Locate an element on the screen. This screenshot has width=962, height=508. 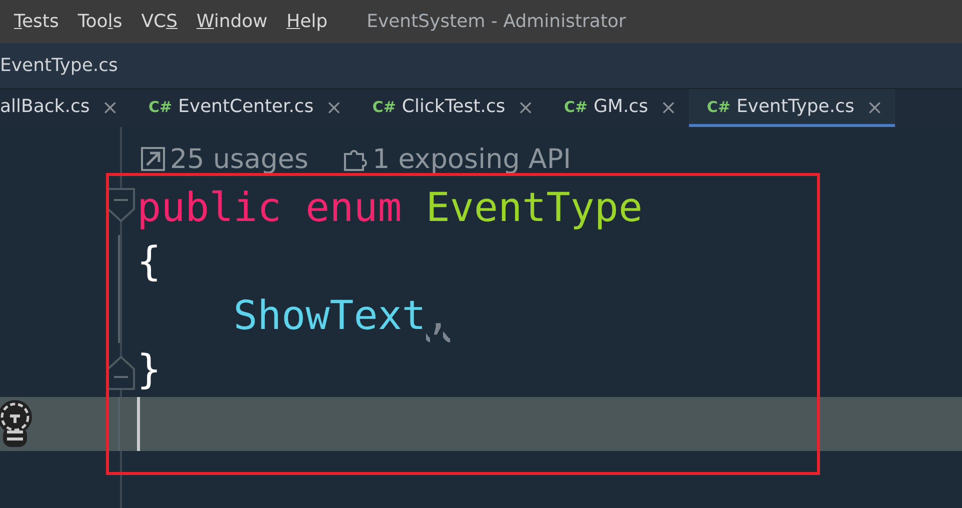
tab-label: GM.cs is located at coordinates (621, 106).